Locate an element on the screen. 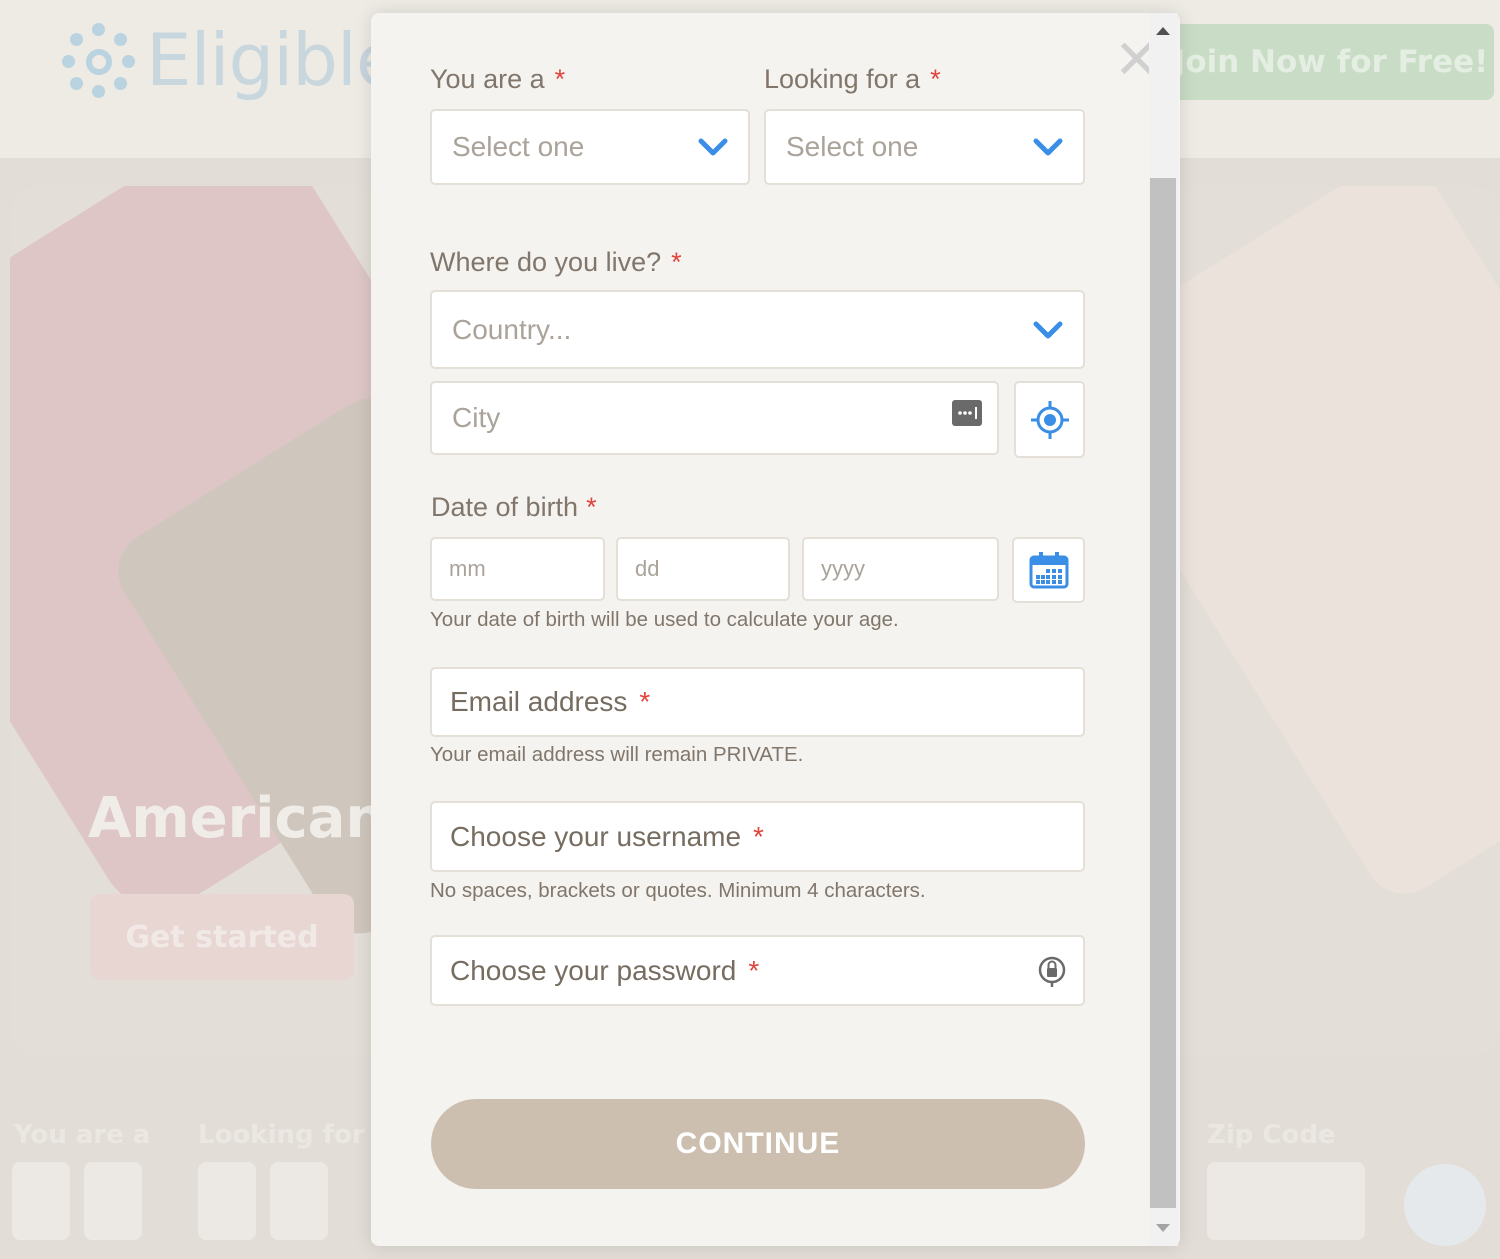 The height and width of the screenshot is (1259, 1500). looking-for-label: Looking for a * is located at coordinates (852, 79).